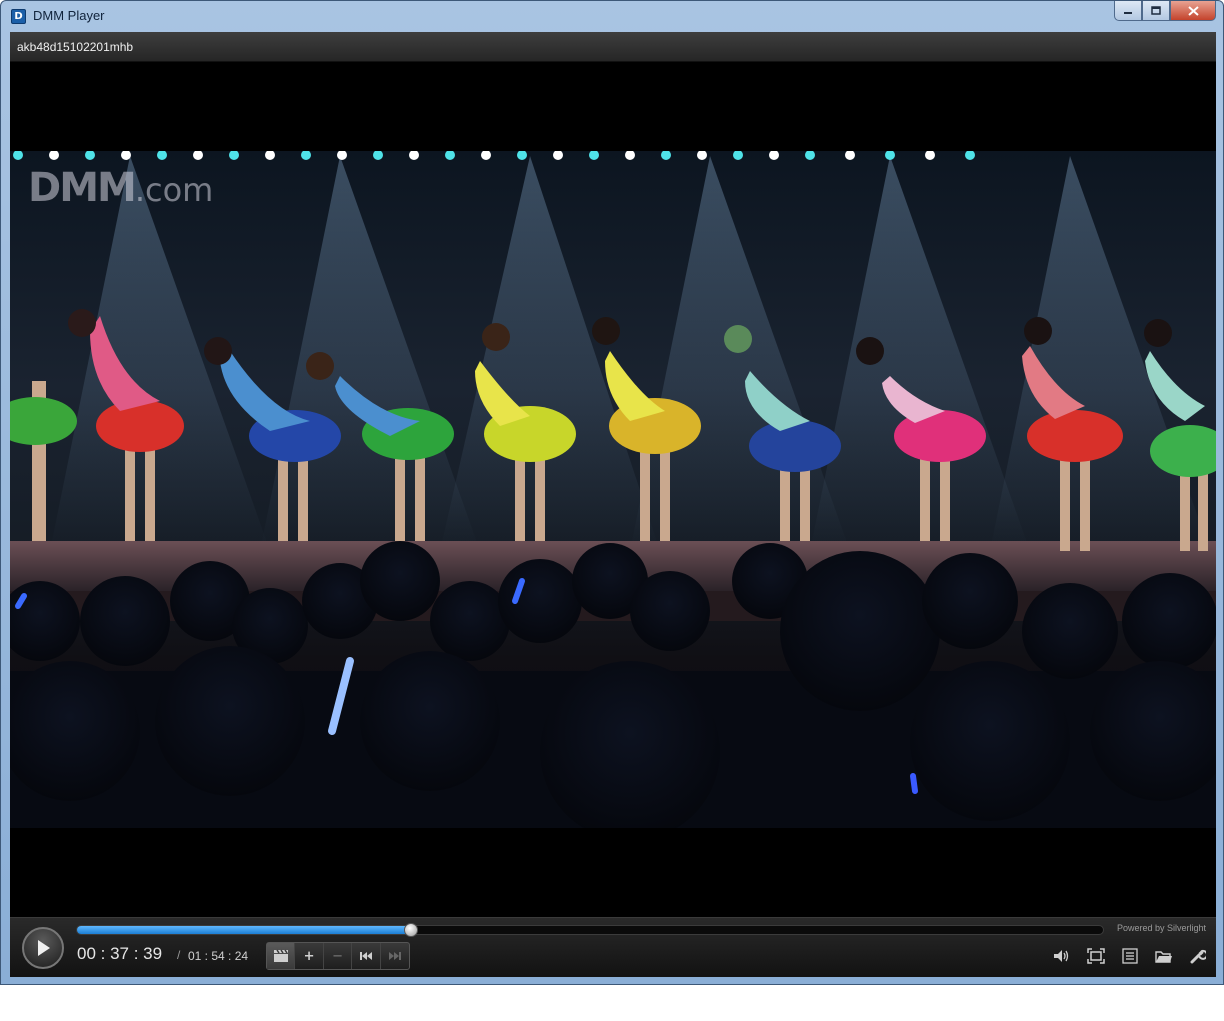 This screenshot has width=1224, height=1021. I want to click on volume-button, so click(1062, 956).